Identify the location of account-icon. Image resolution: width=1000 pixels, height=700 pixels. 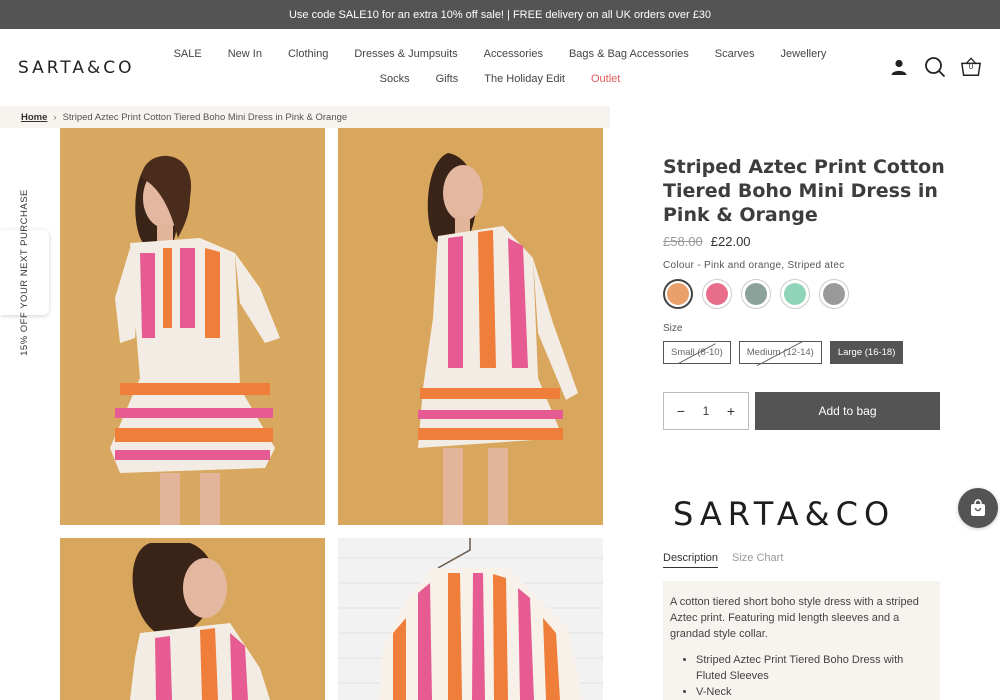
(899, 67).